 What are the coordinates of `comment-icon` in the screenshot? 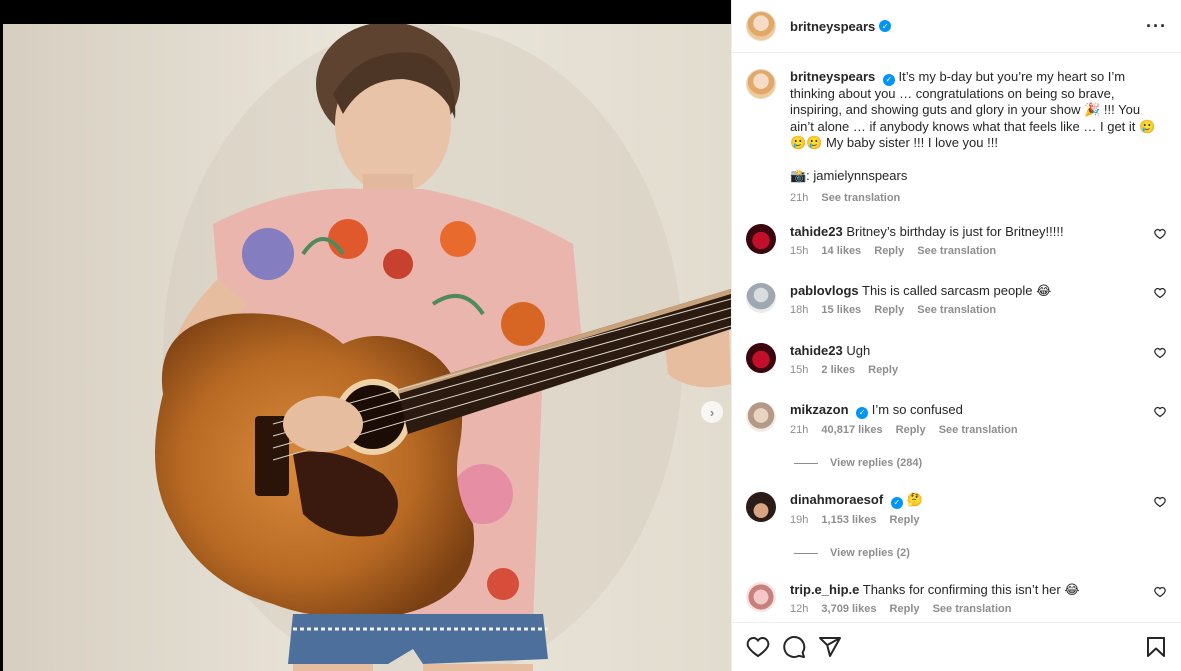 It's located at (794, 647).